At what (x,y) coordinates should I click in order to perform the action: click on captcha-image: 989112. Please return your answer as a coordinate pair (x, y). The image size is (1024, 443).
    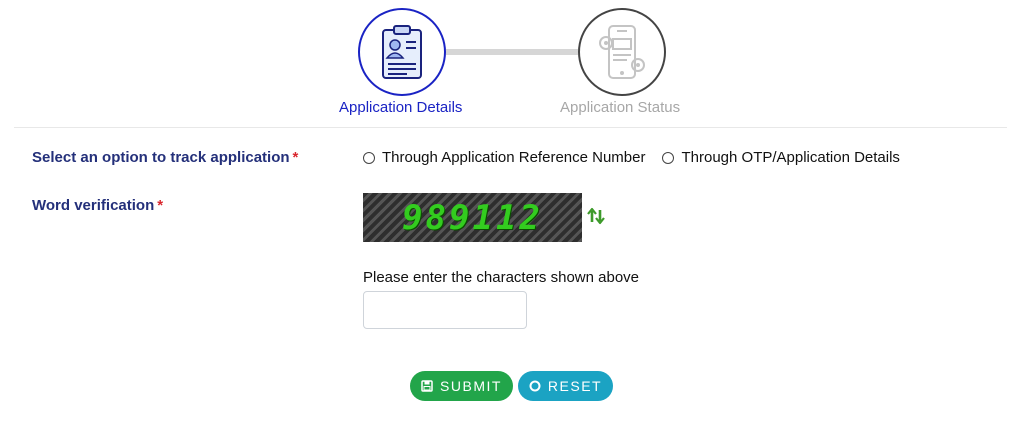
    Looking at the image, I should click on (472, 217).